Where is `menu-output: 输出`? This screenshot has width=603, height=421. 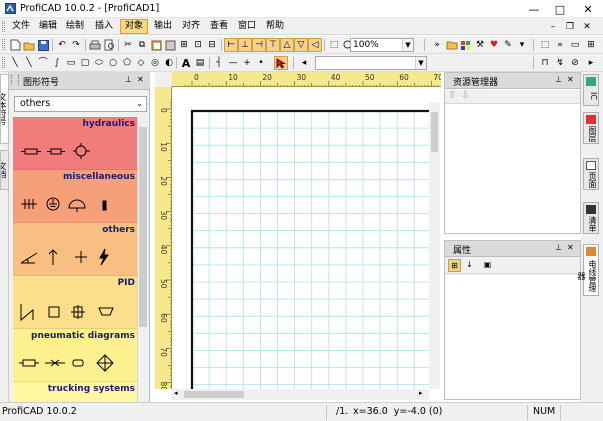 menu-output: 输出 is located at coordinates (163, 26).